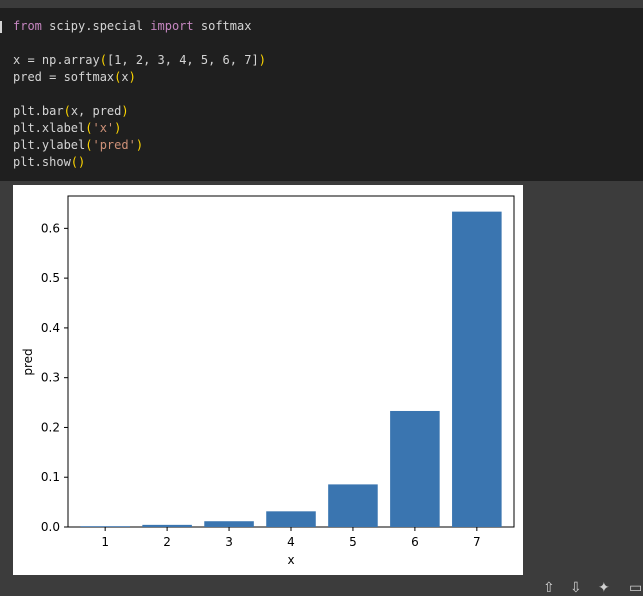 Image resolution: width=643 pixels, height=596 pixels. What do you see at coordinates (50, 278) in the screenshot?
I see `y-tick-label: 0.5` at bounding box center [50, 278].